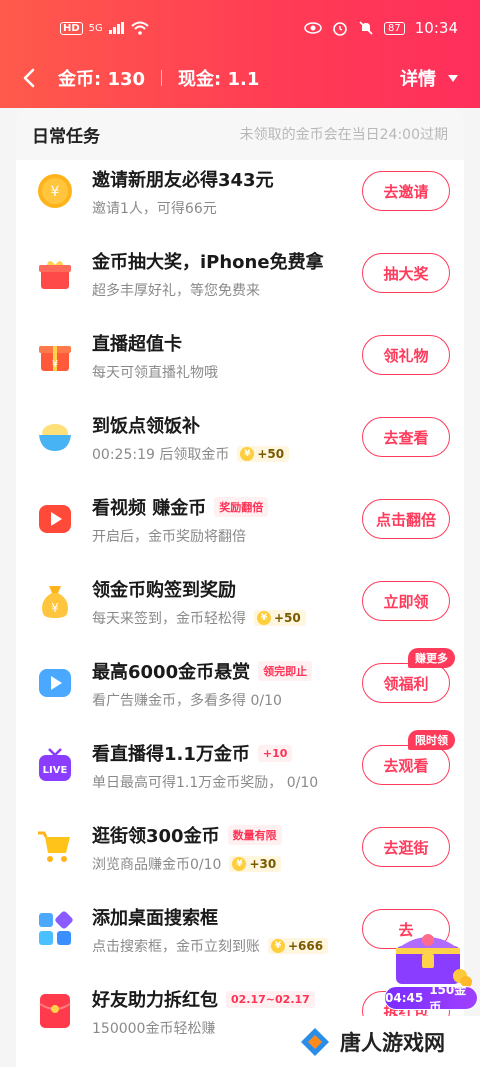 The width and height of the screenshot is (480, 1067). I want to click on task-subtitle: 点击搜索框，金币立刻到账 ¥ +666, so click(210, 946).